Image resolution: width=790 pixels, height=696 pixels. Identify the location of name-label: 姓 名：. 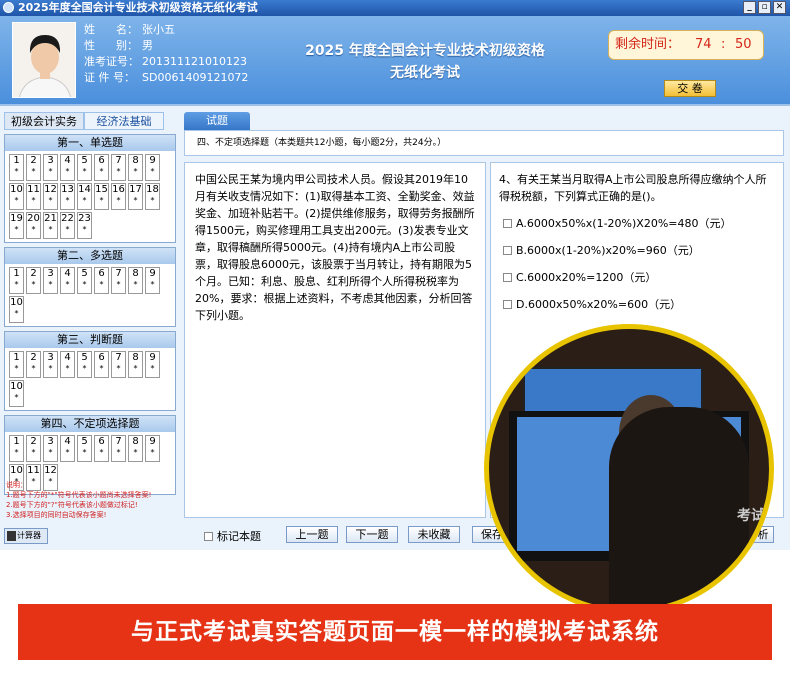
(111, 29).